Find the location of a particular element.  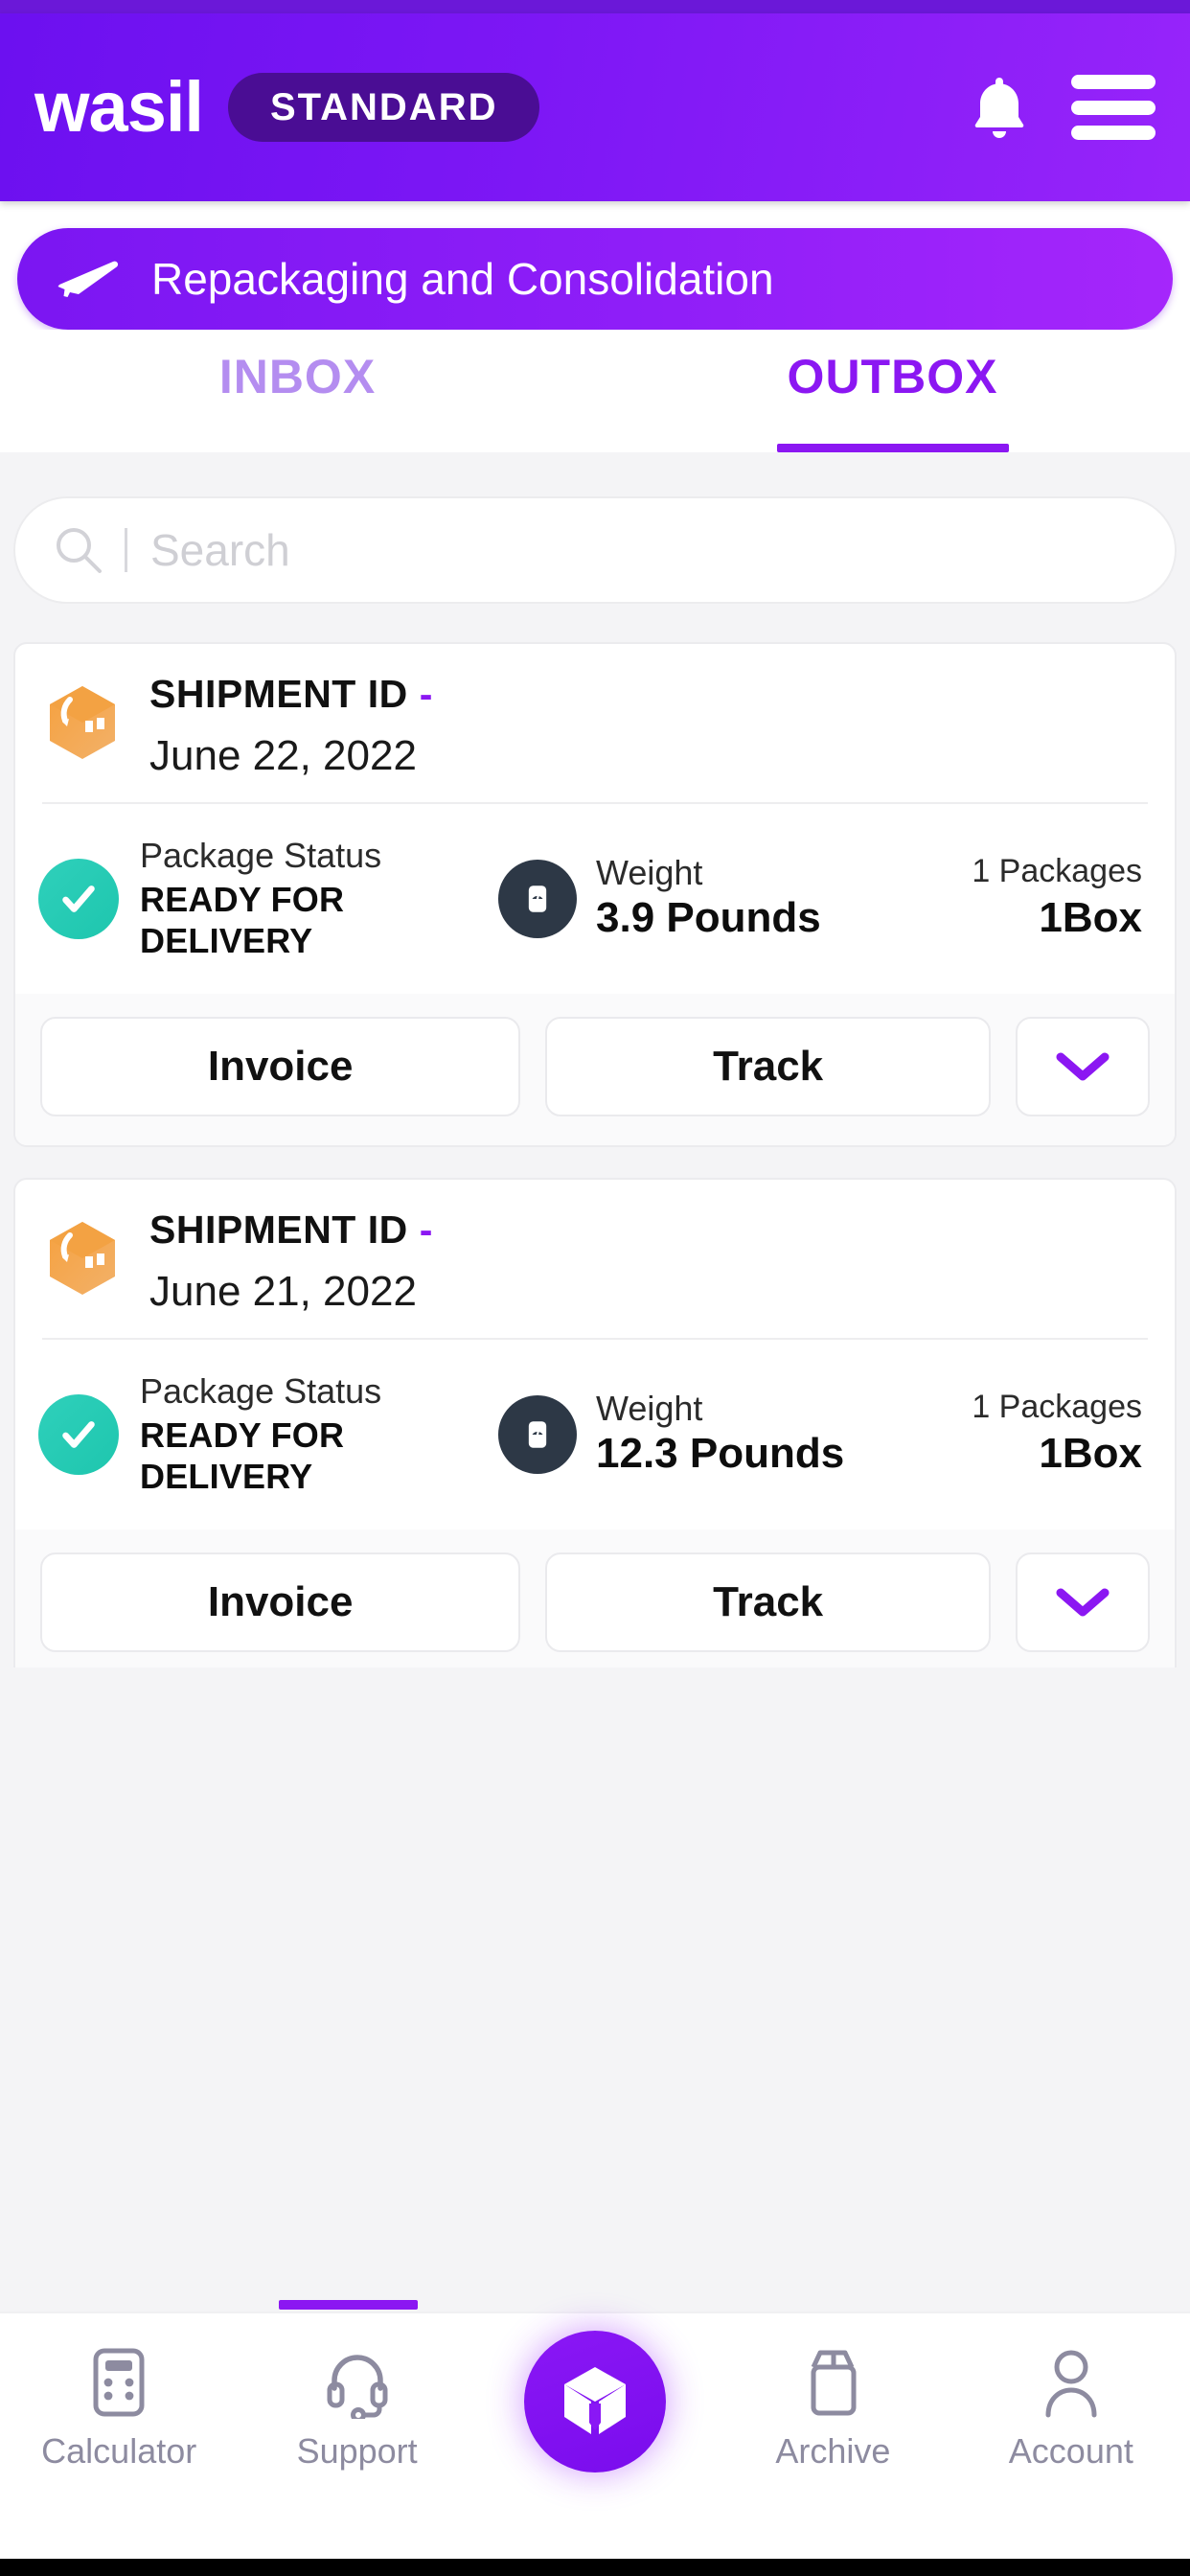

weight-text: Weight 3.9 Pounds is located at coordinates (709, 899).